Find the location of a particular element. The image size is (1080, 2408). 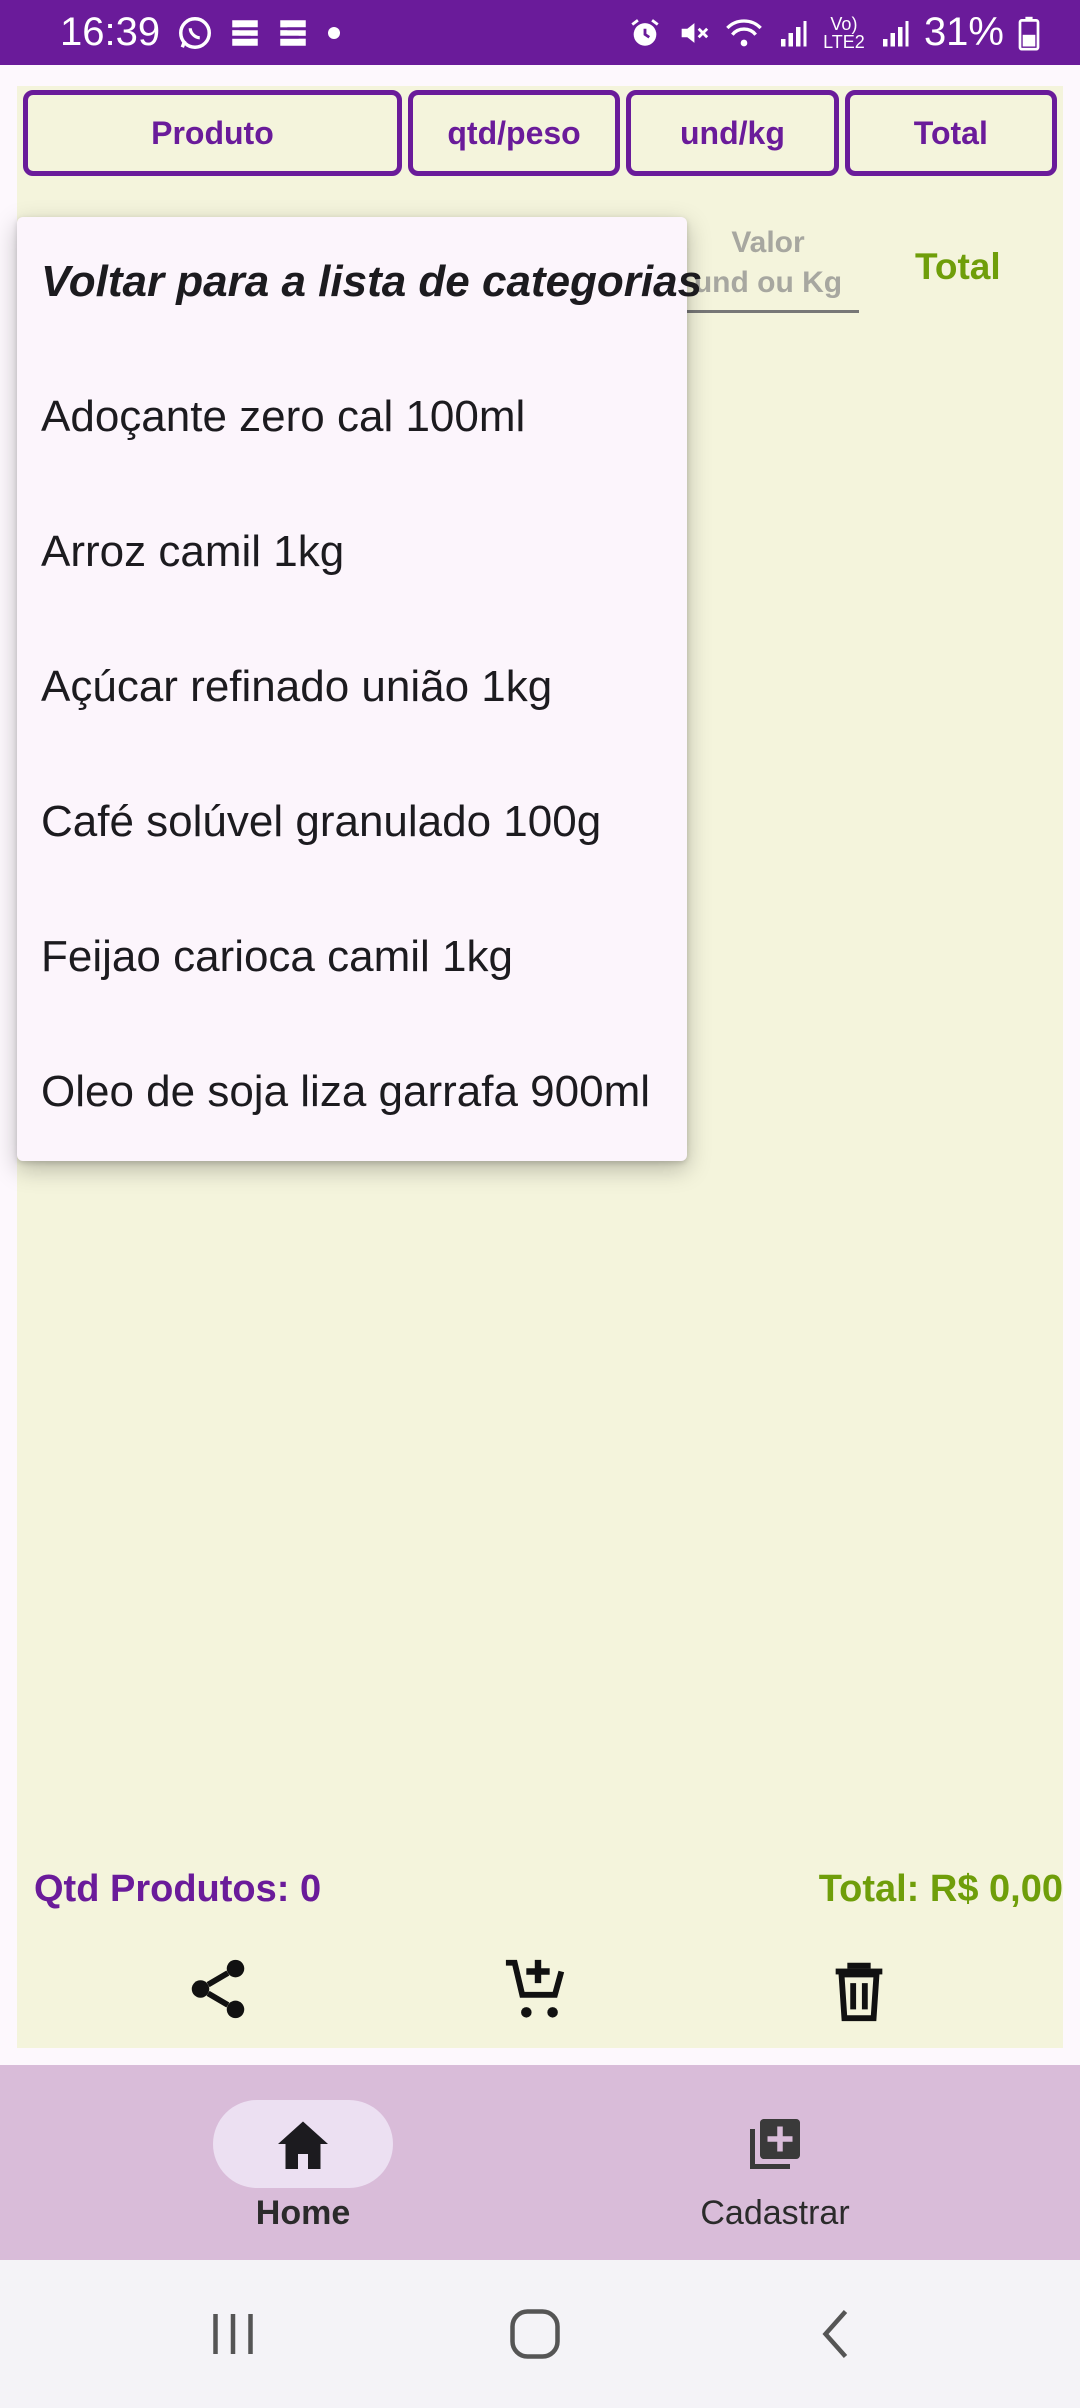

action-bar is located at coordinates (540, 1994).